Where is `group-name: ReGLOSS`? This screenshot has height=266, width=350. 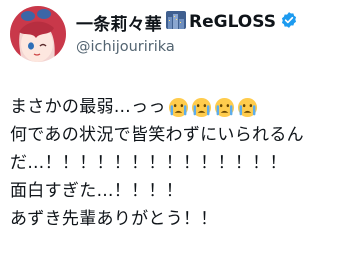
group-name: ReGLOSS is located at coordinates (232, 22).